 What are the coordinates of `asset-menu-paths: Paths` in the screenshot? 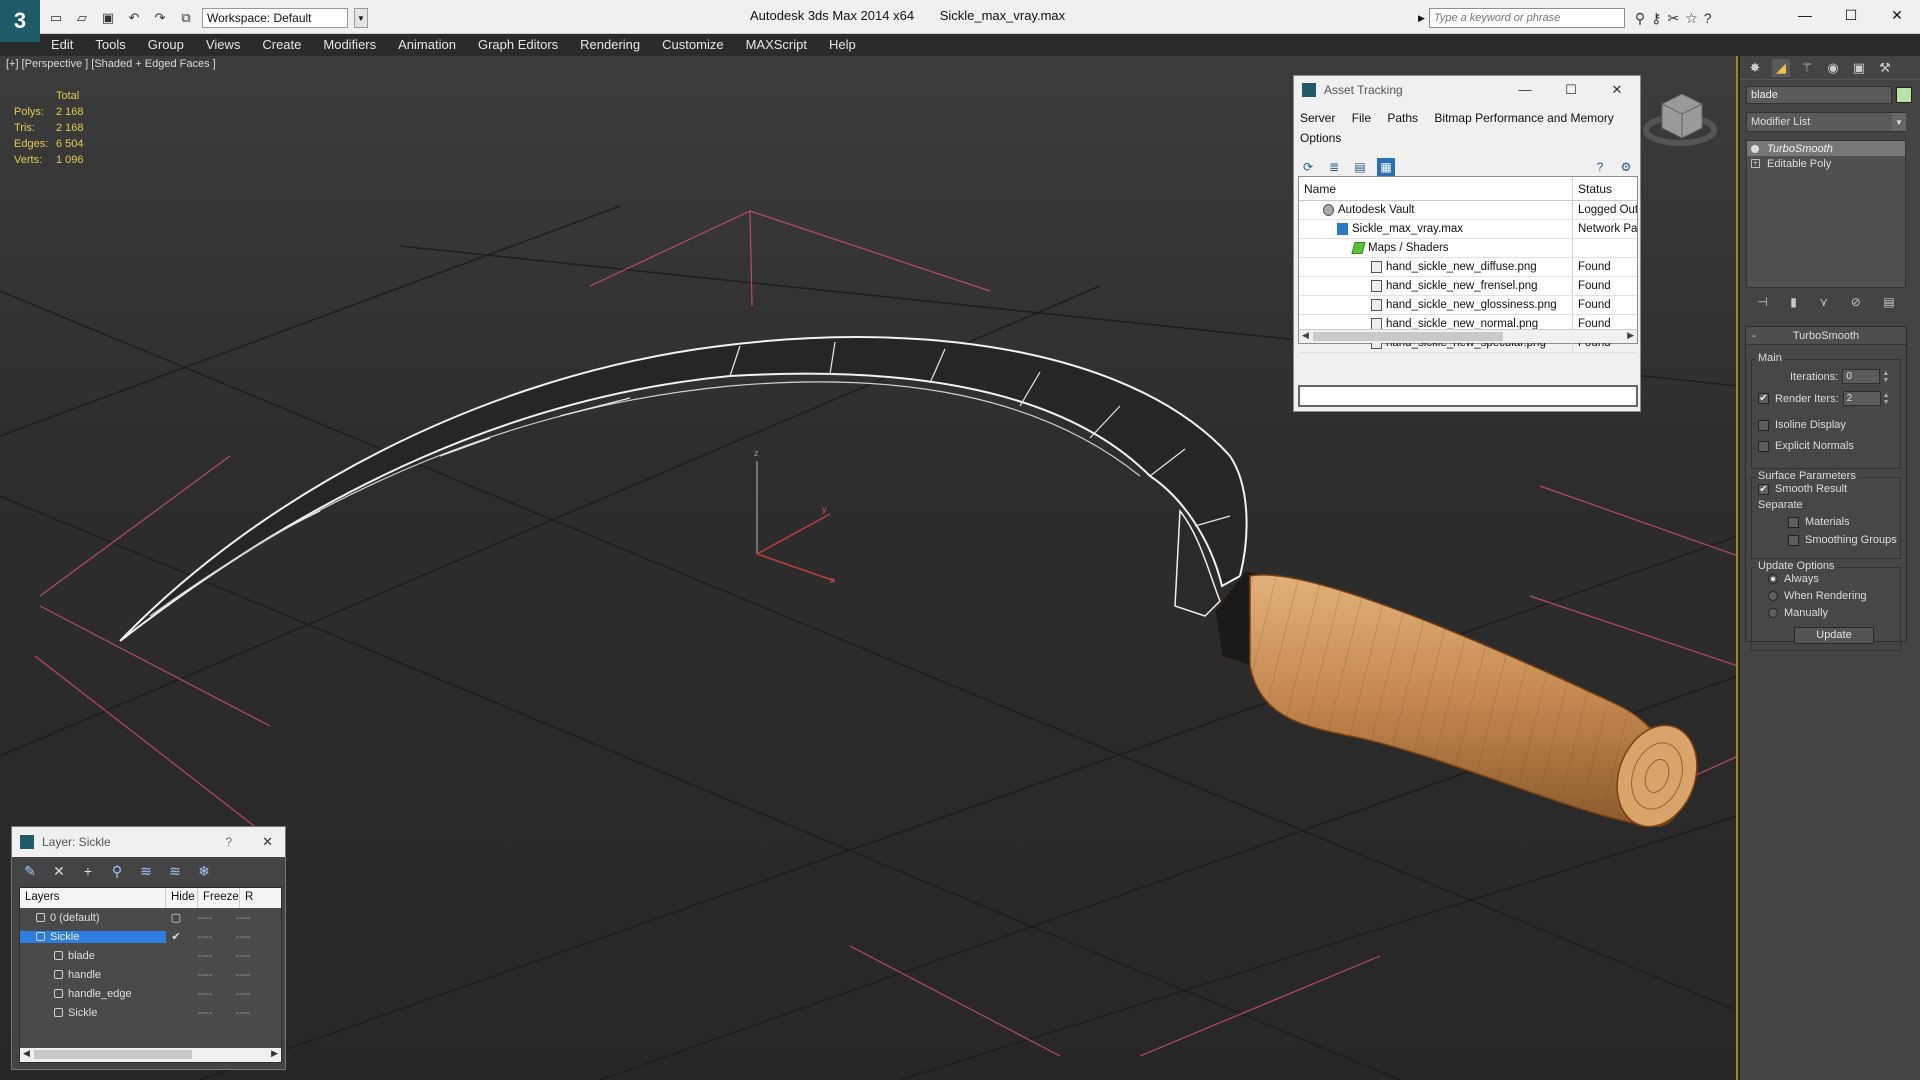 It's located at (1402, 118).